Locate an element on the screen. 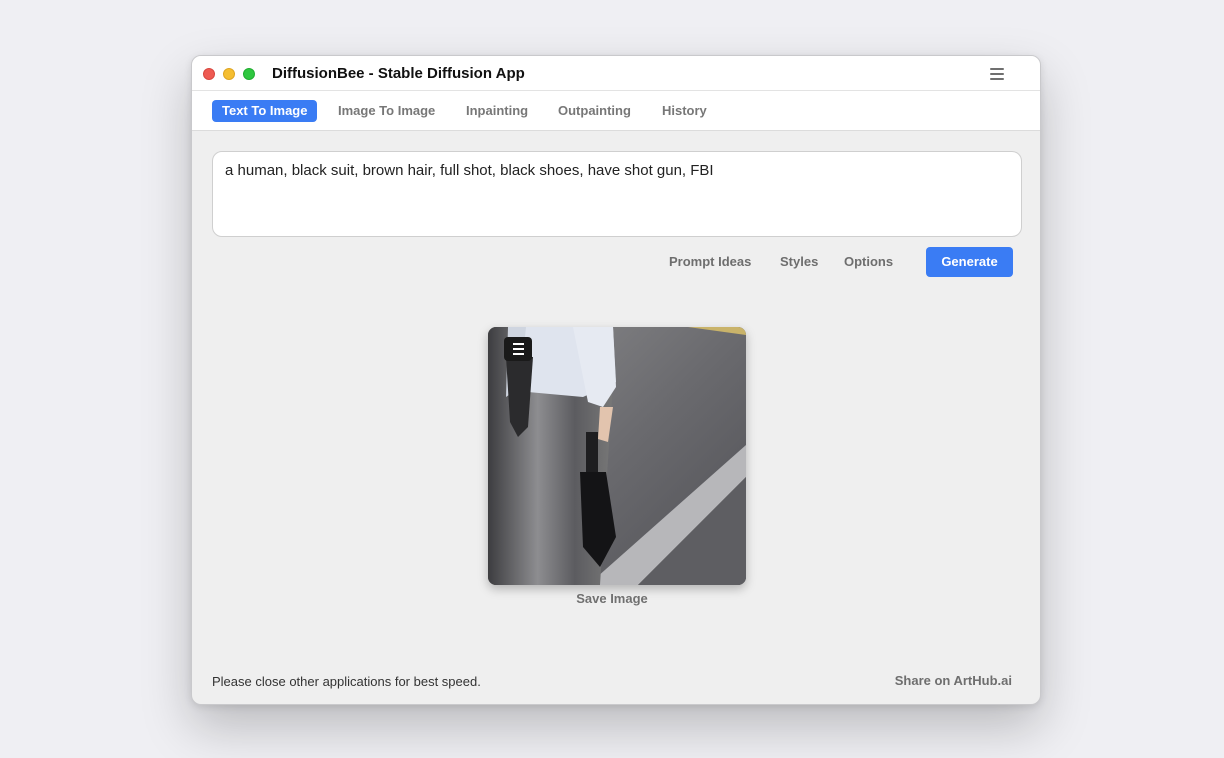  prompt-ideas-button: Prompt Ideas is located at coordinates (710, 261).